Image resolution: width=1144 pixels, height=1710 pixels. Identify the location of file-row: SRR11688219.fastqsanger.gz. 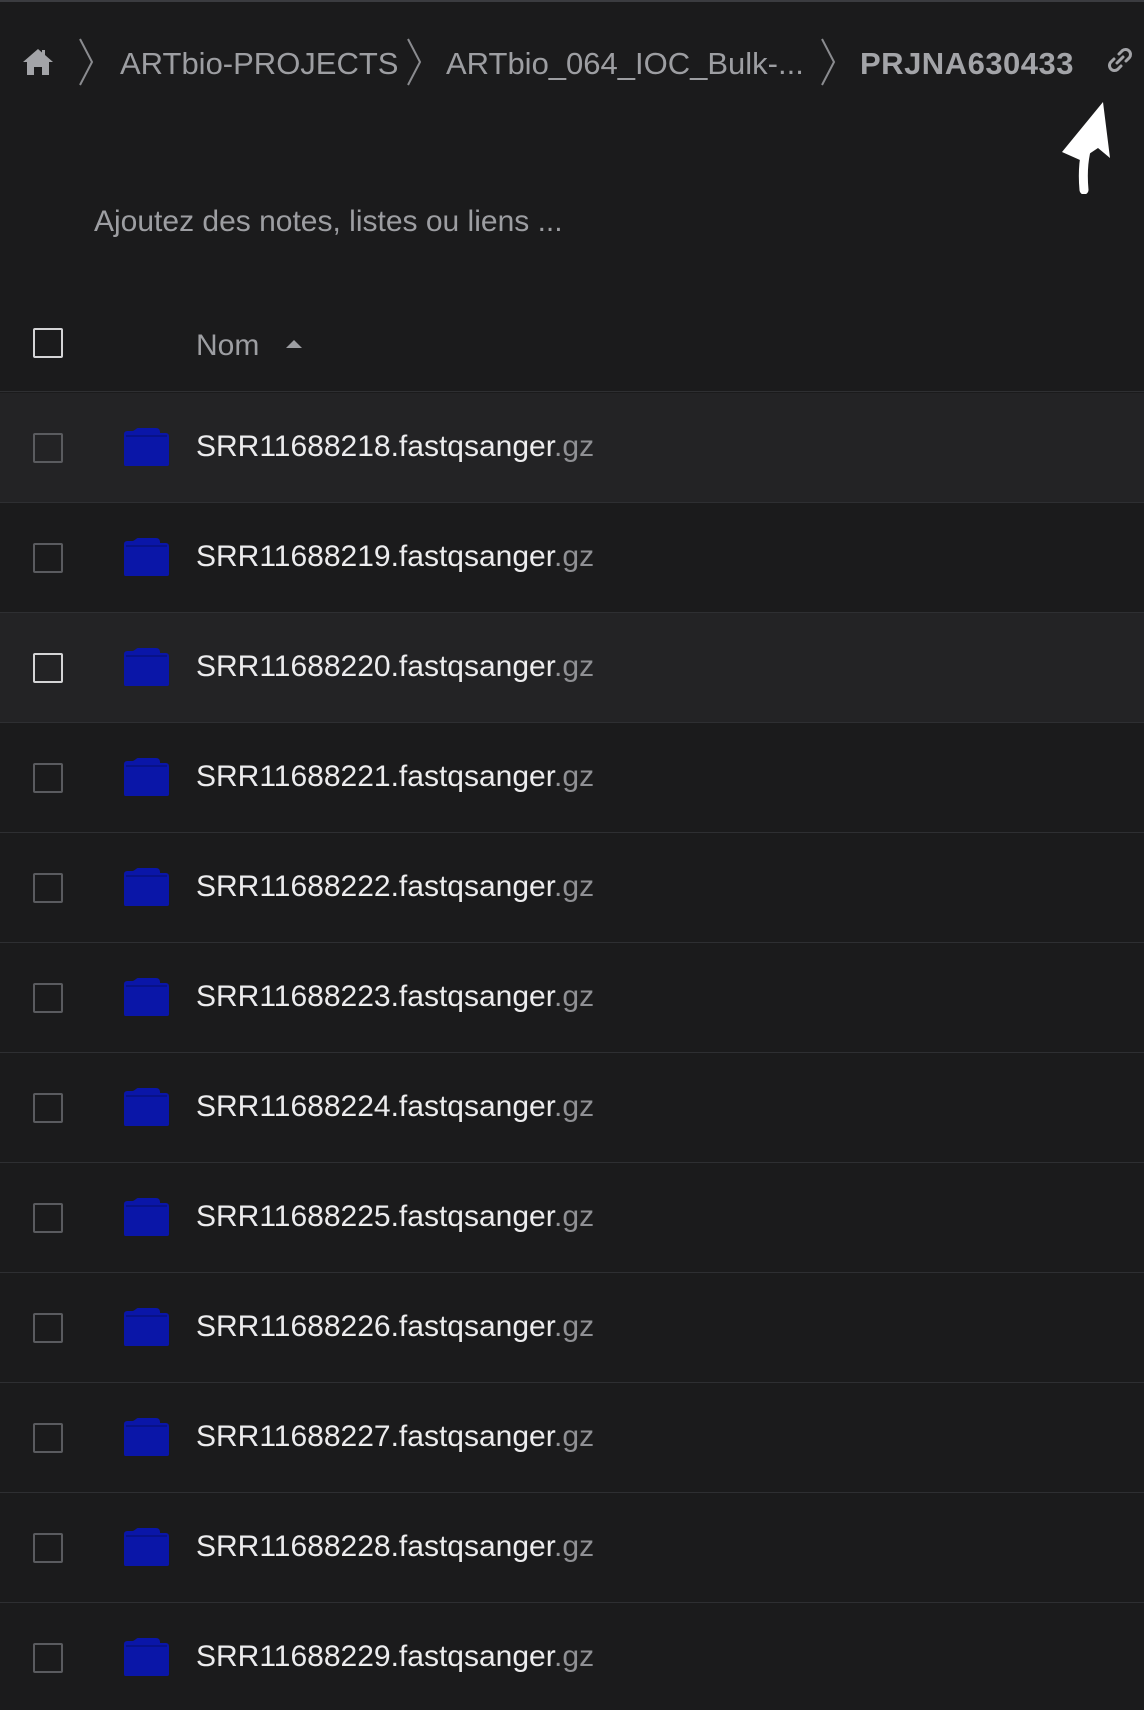
(572, 558).